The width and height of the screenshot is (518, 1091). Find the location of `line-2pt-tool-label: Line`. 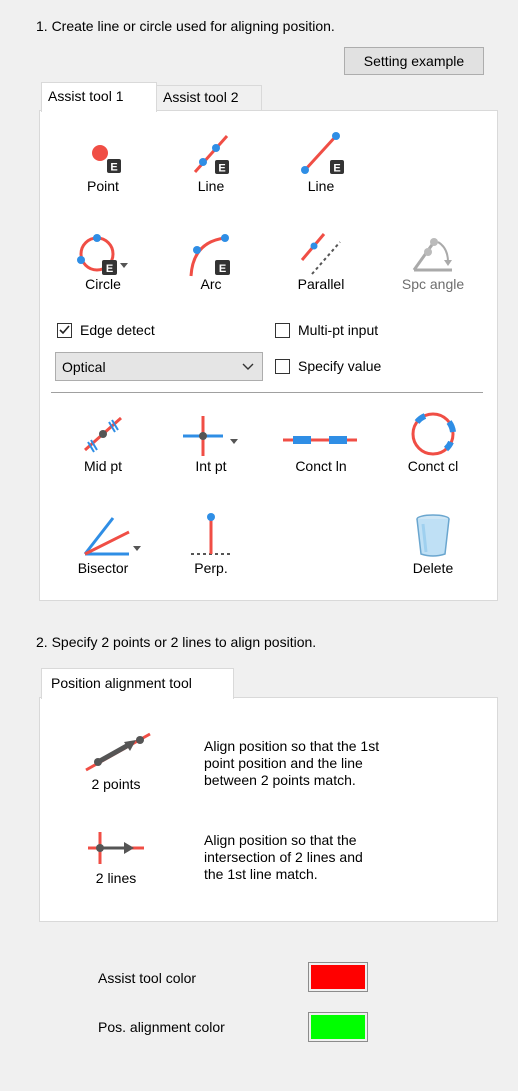

line-2pt-tool-label: Line is located at coordinates (211, 186).